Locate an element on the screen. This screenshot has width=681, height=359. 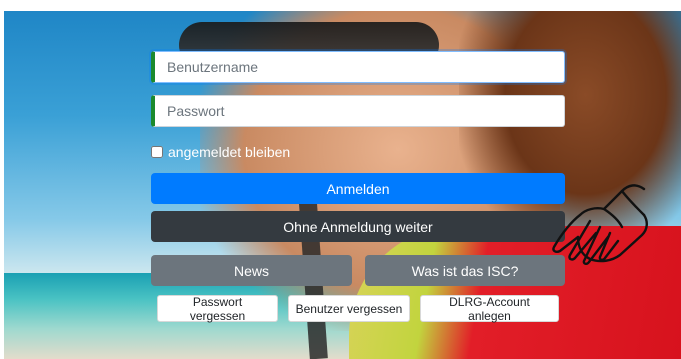
news-button: News is located at coordinates (251, 270).